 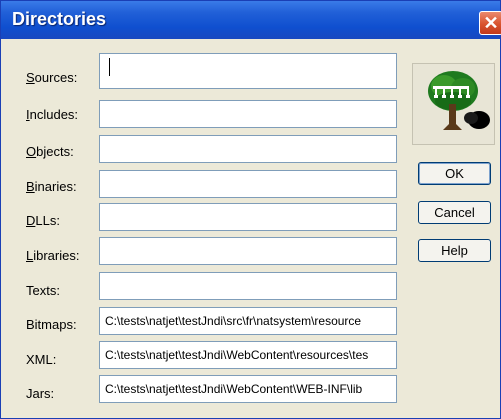 I want to click on tree-icon-panel, so click(x=453, y=104).